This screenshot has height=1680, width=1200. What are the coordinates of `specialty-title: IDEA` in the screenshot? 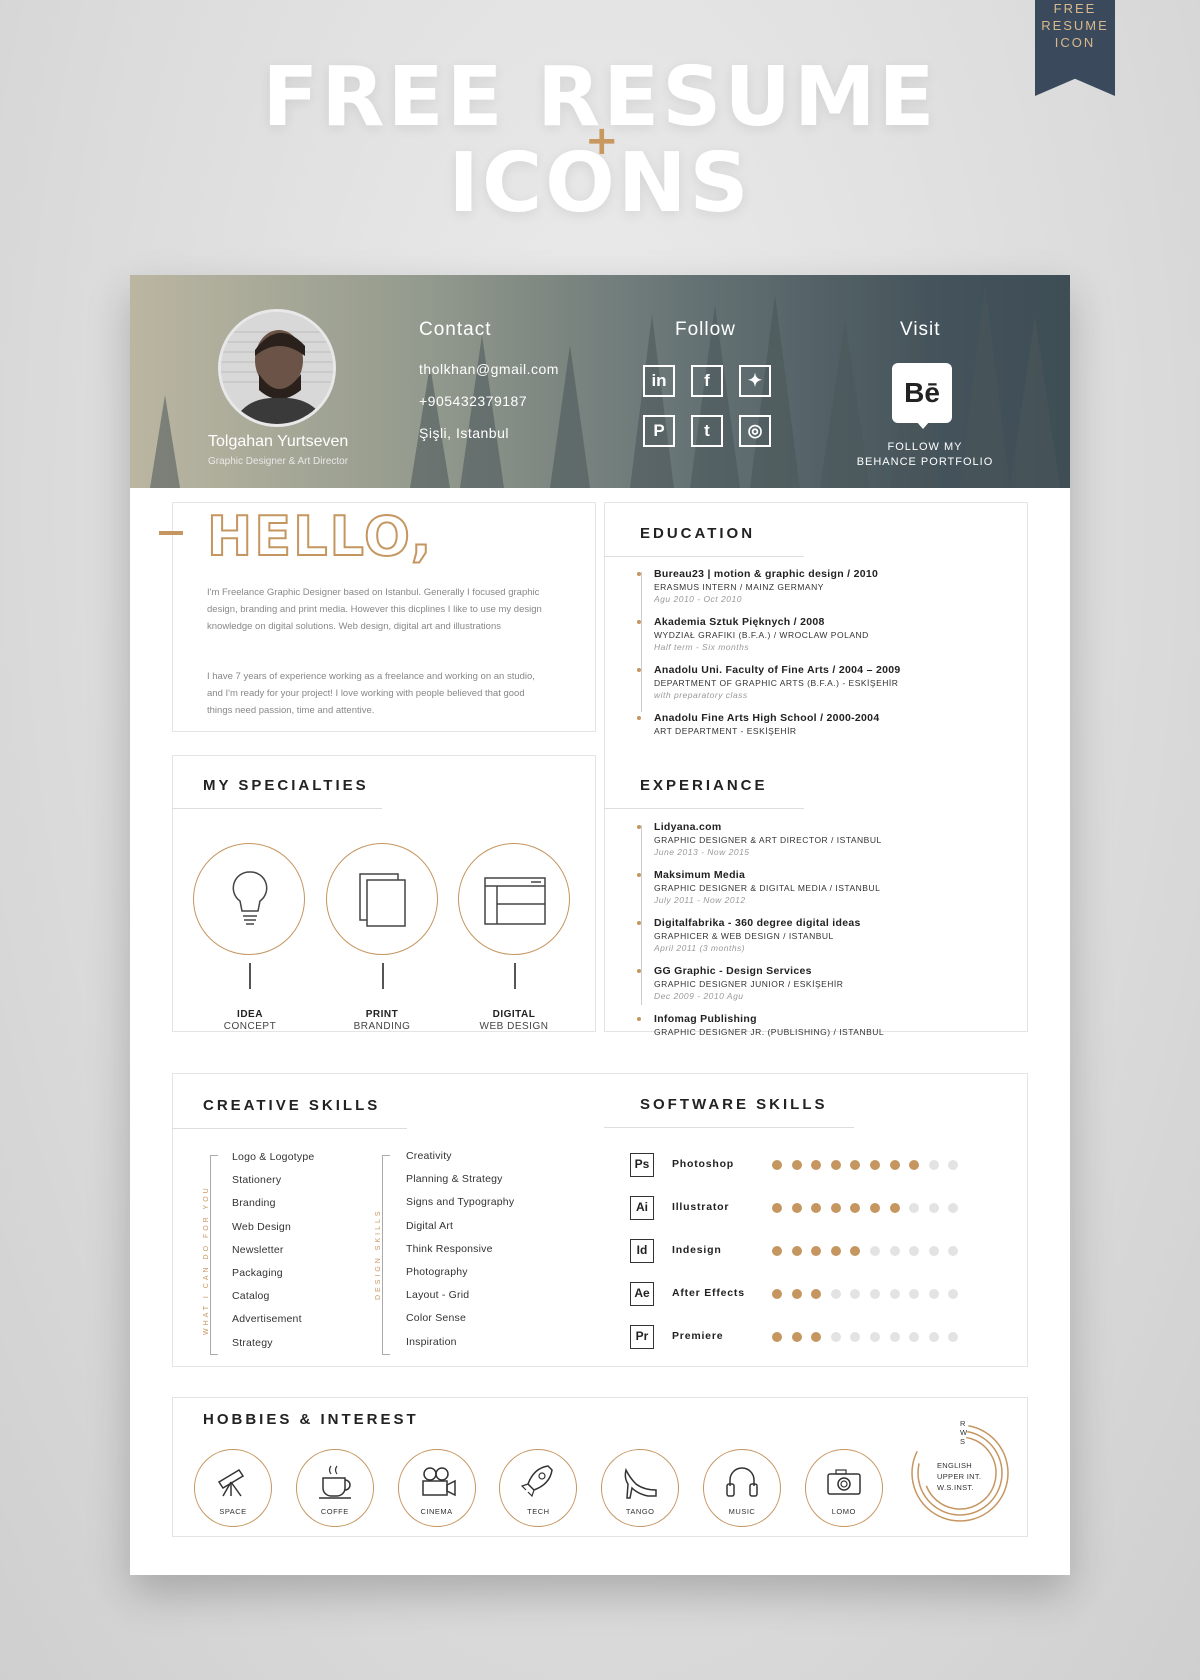 It's located at (250, 1014).